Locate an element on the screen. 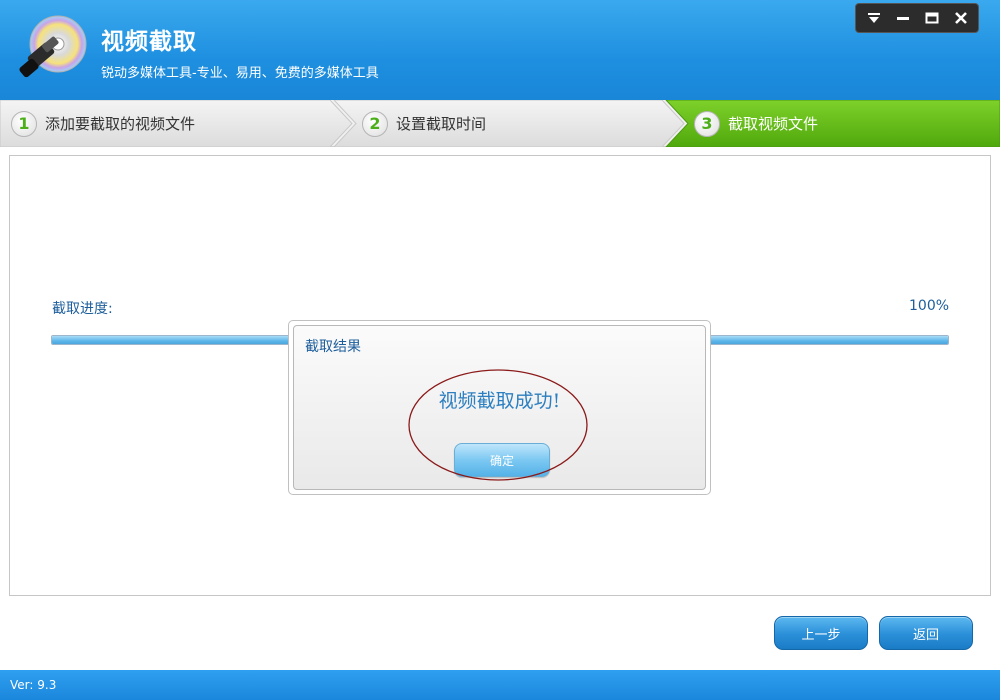  step-3: 3 截取视频文件 is located at coordinates (756, 123).